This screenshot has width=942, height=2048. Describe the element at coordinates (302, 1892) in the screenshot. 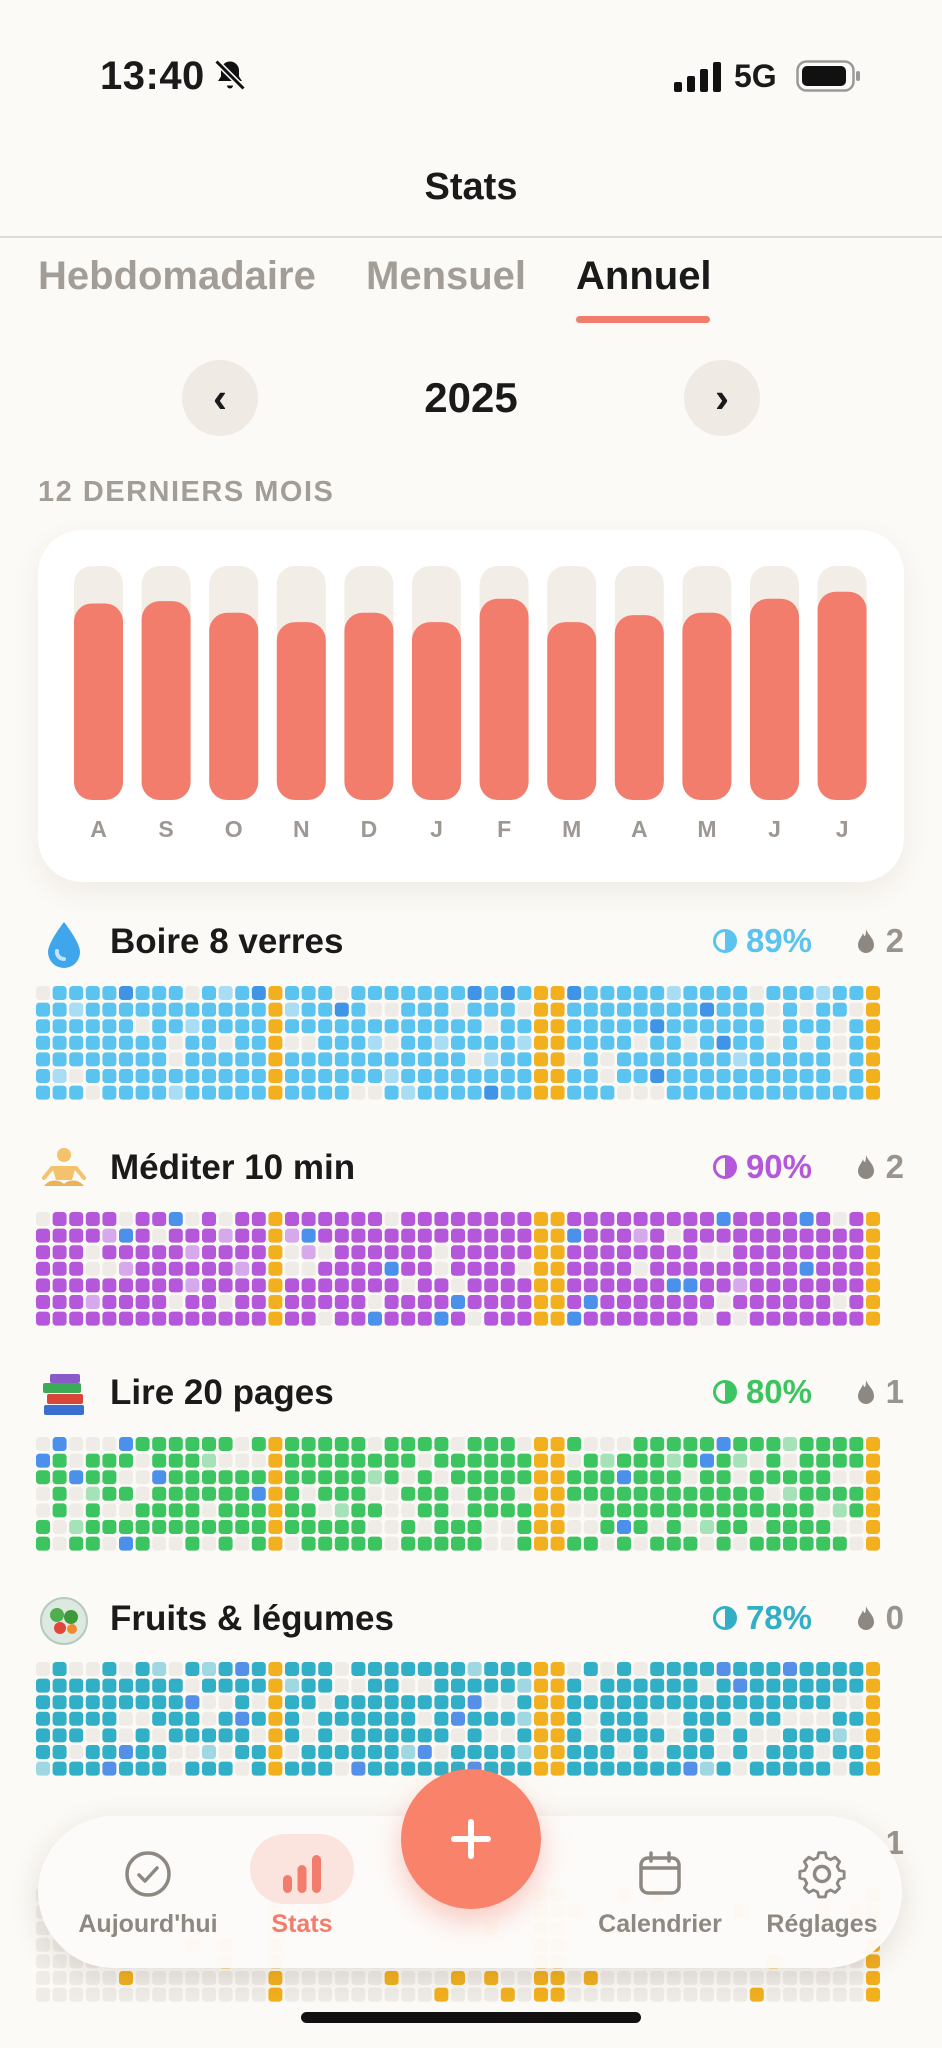

I see `tab-stats: Stats` at that location.